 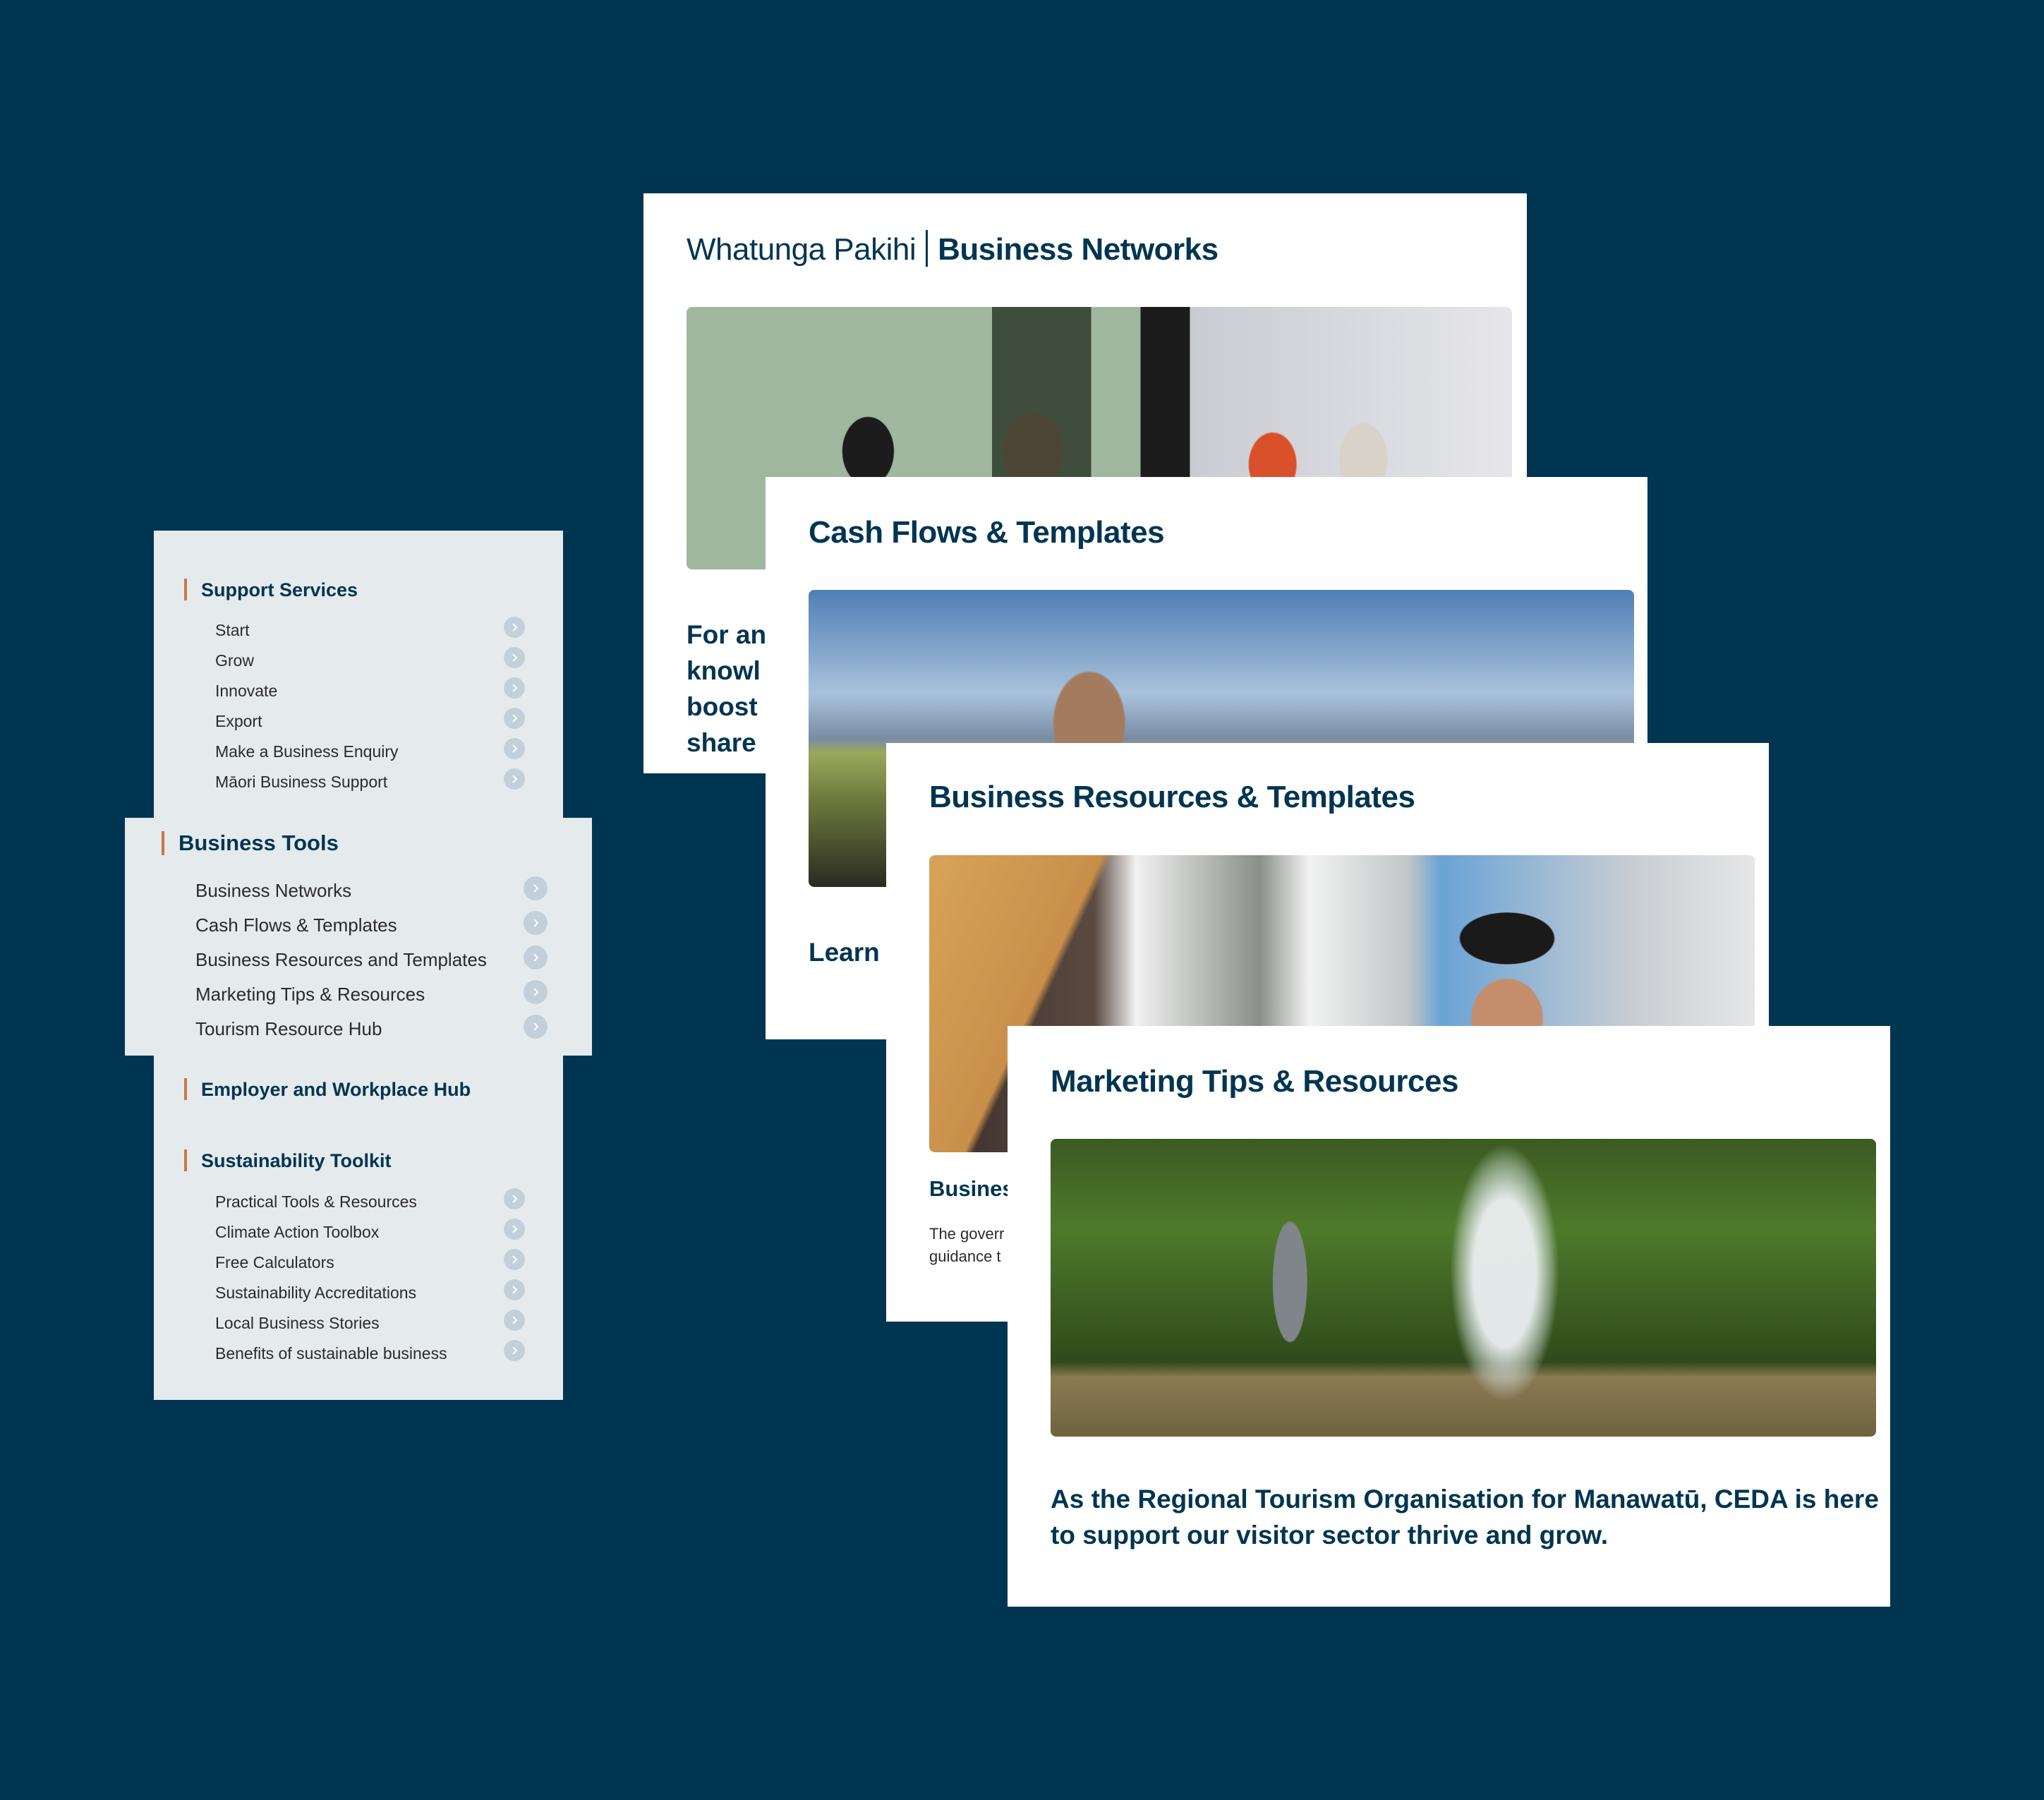 What do you see at coordinates (967, 1234) in the screenshot?
I see `text-line: The goverr` at bounding box center [967, 1234].